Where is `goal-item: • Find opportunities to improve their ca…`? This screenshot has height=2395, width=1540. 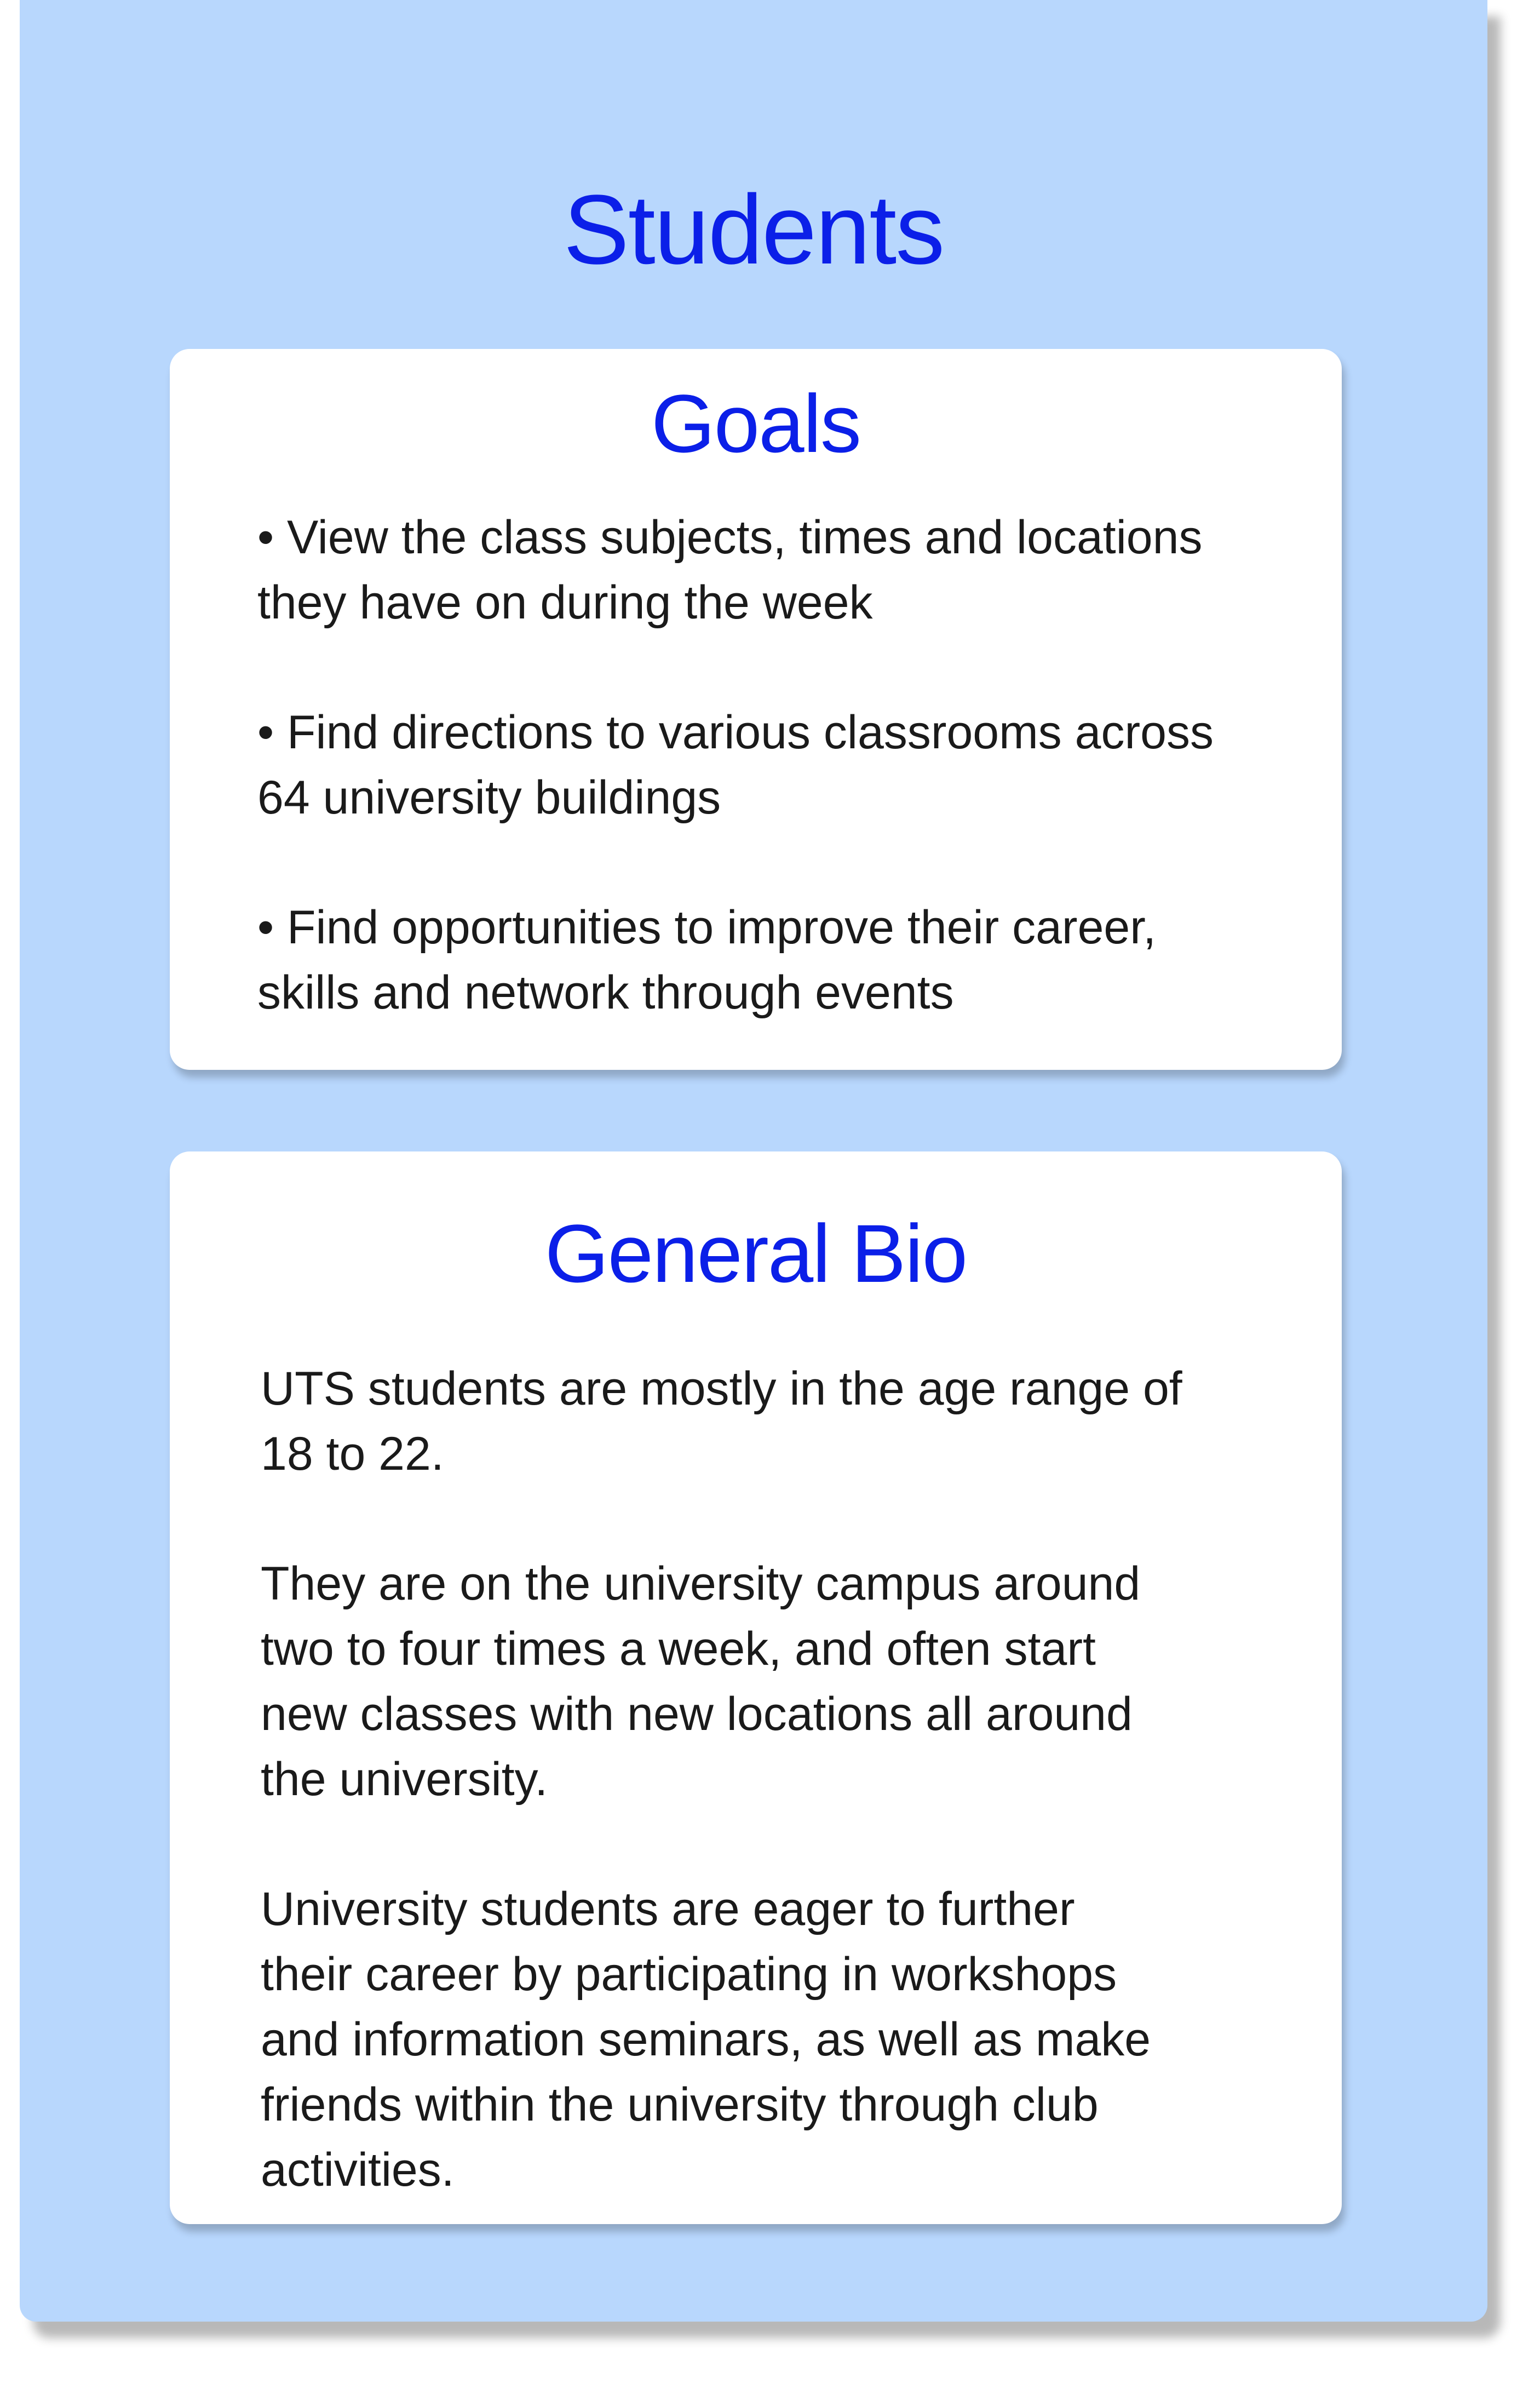 goal-item: • Find opportunities to improve their ca… is located at coordinates (785, 960).